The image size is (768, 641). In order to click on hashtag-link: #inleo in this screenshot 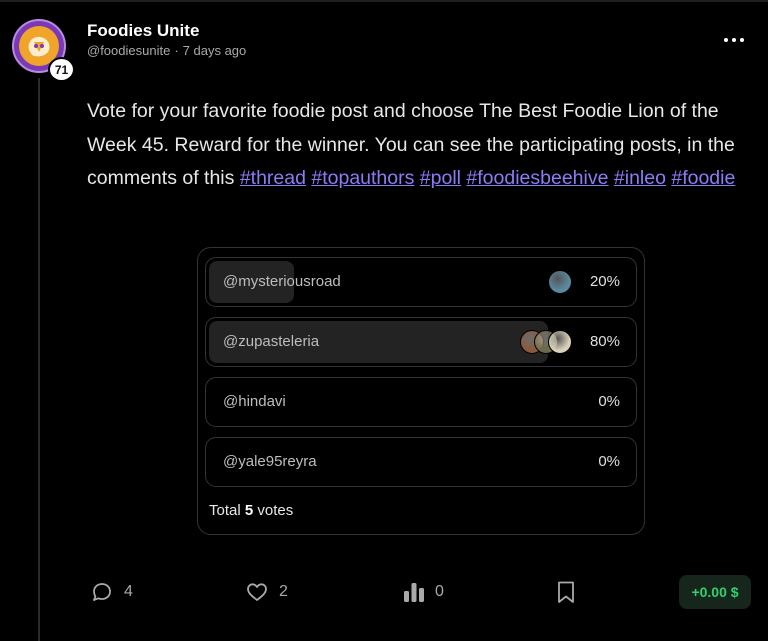, I will do `click(640, 178)`.